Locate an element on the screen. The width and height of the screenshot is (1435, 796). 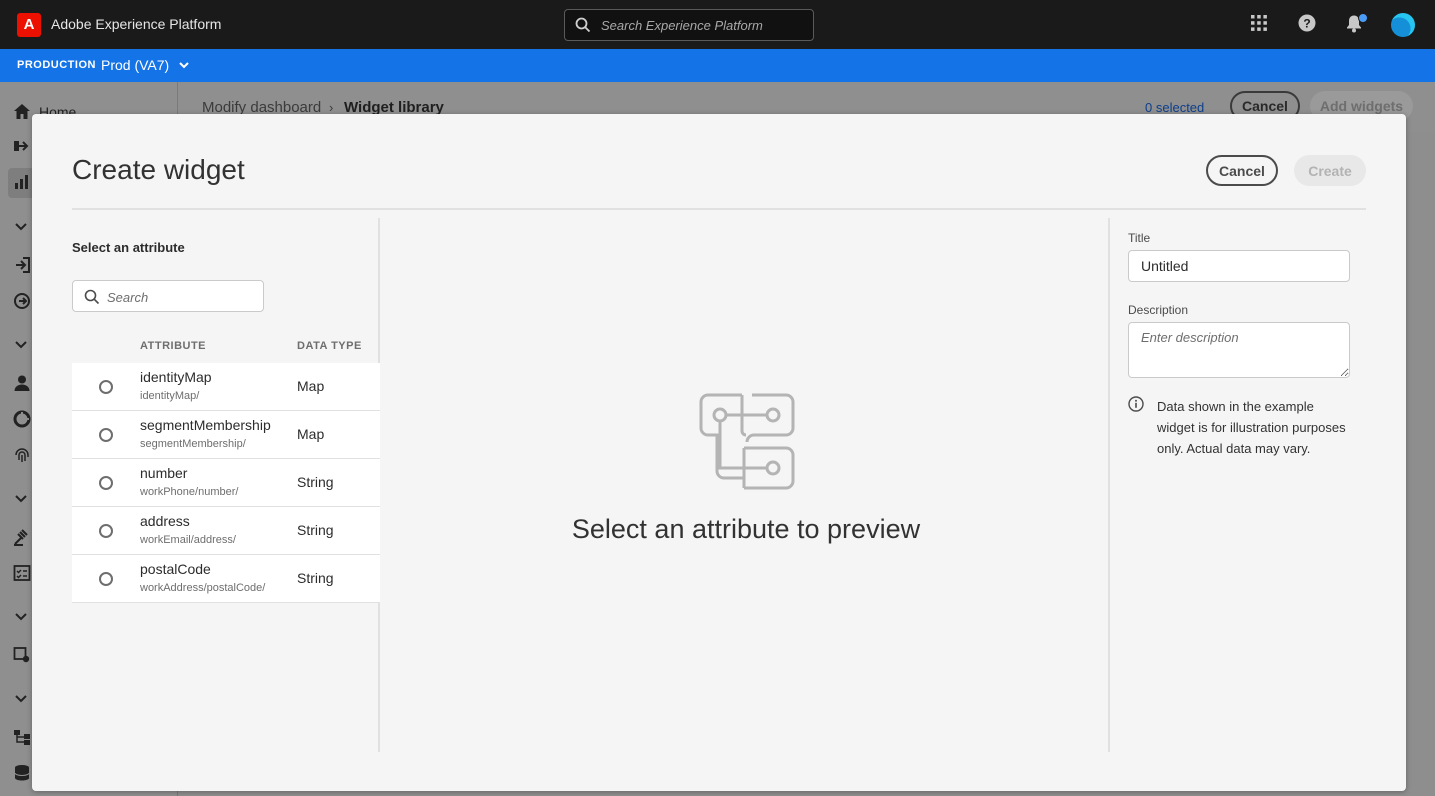
profiles-icon is located at coordinates (22, 383).